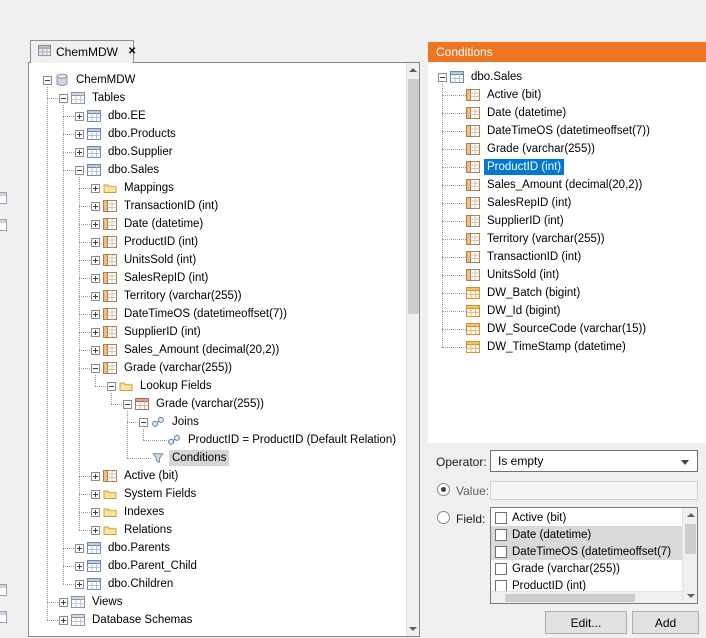  Describe the element at coordinates (217, 134) in the screenshot. I see `tree-item-dbo-products: dbo.Products` at that location.